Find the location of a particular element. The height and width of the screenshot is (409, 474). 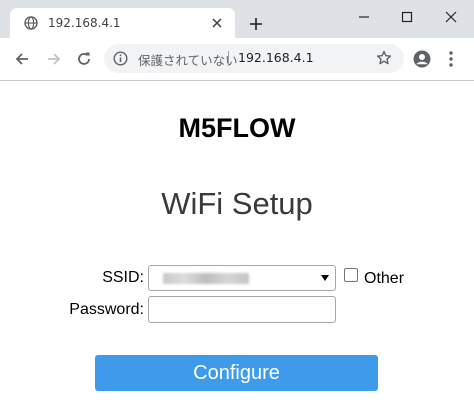

configure-button: Configure is located at coordinates (236, 373).